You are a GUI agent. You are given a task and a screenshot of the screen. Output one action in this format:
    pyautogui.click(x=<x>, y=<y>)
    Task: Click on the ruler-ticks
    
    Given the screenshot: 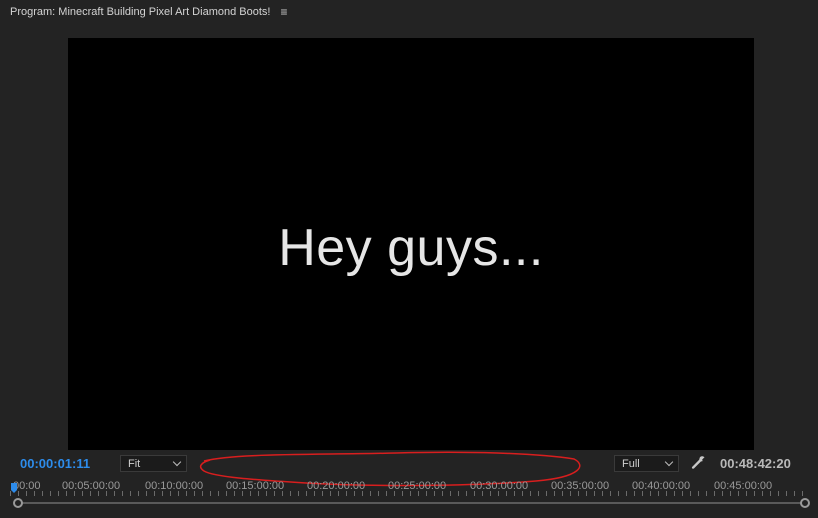 What is the action you would take?
    pyautogui.click(x=410, y=493)
    